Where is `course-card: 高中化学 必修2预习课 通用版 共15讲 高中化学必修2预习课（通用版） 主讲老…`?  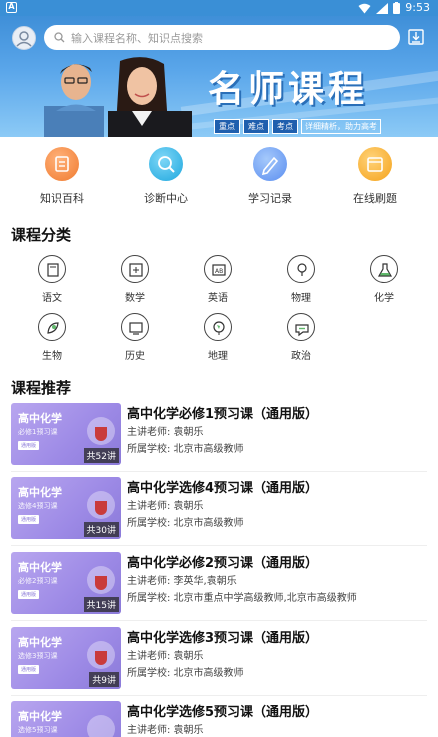
course-card: 高中化学 必修2预习课 通用版 共15讲 高中化学必修2预习课（通用版） 主讲老… is located at coordinates (219, 584).